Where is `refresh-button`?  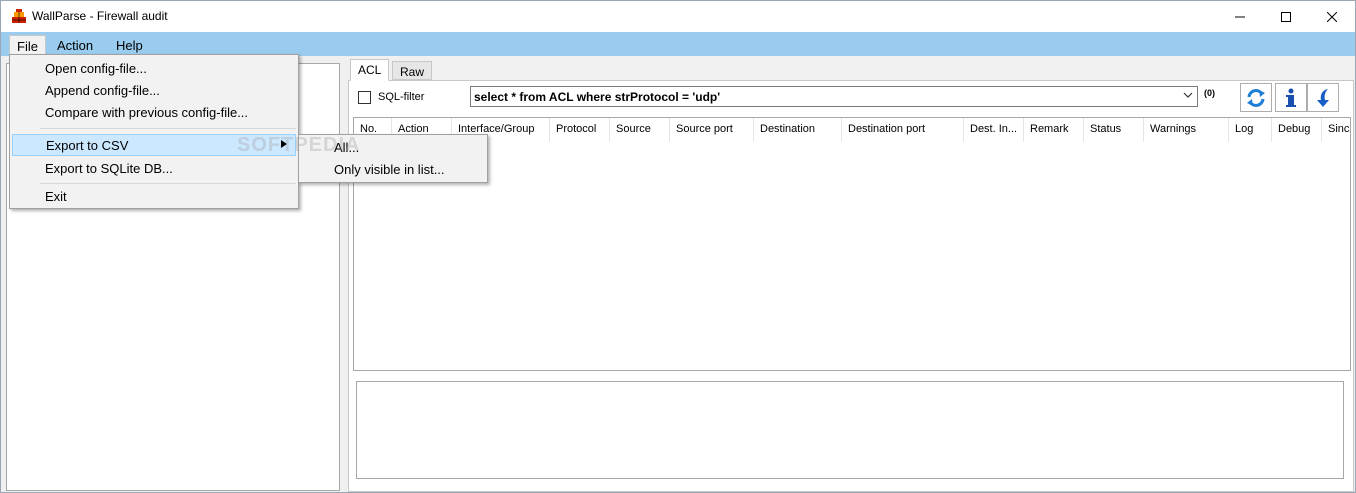
refresh-button is located at coordinates (1256, 97).